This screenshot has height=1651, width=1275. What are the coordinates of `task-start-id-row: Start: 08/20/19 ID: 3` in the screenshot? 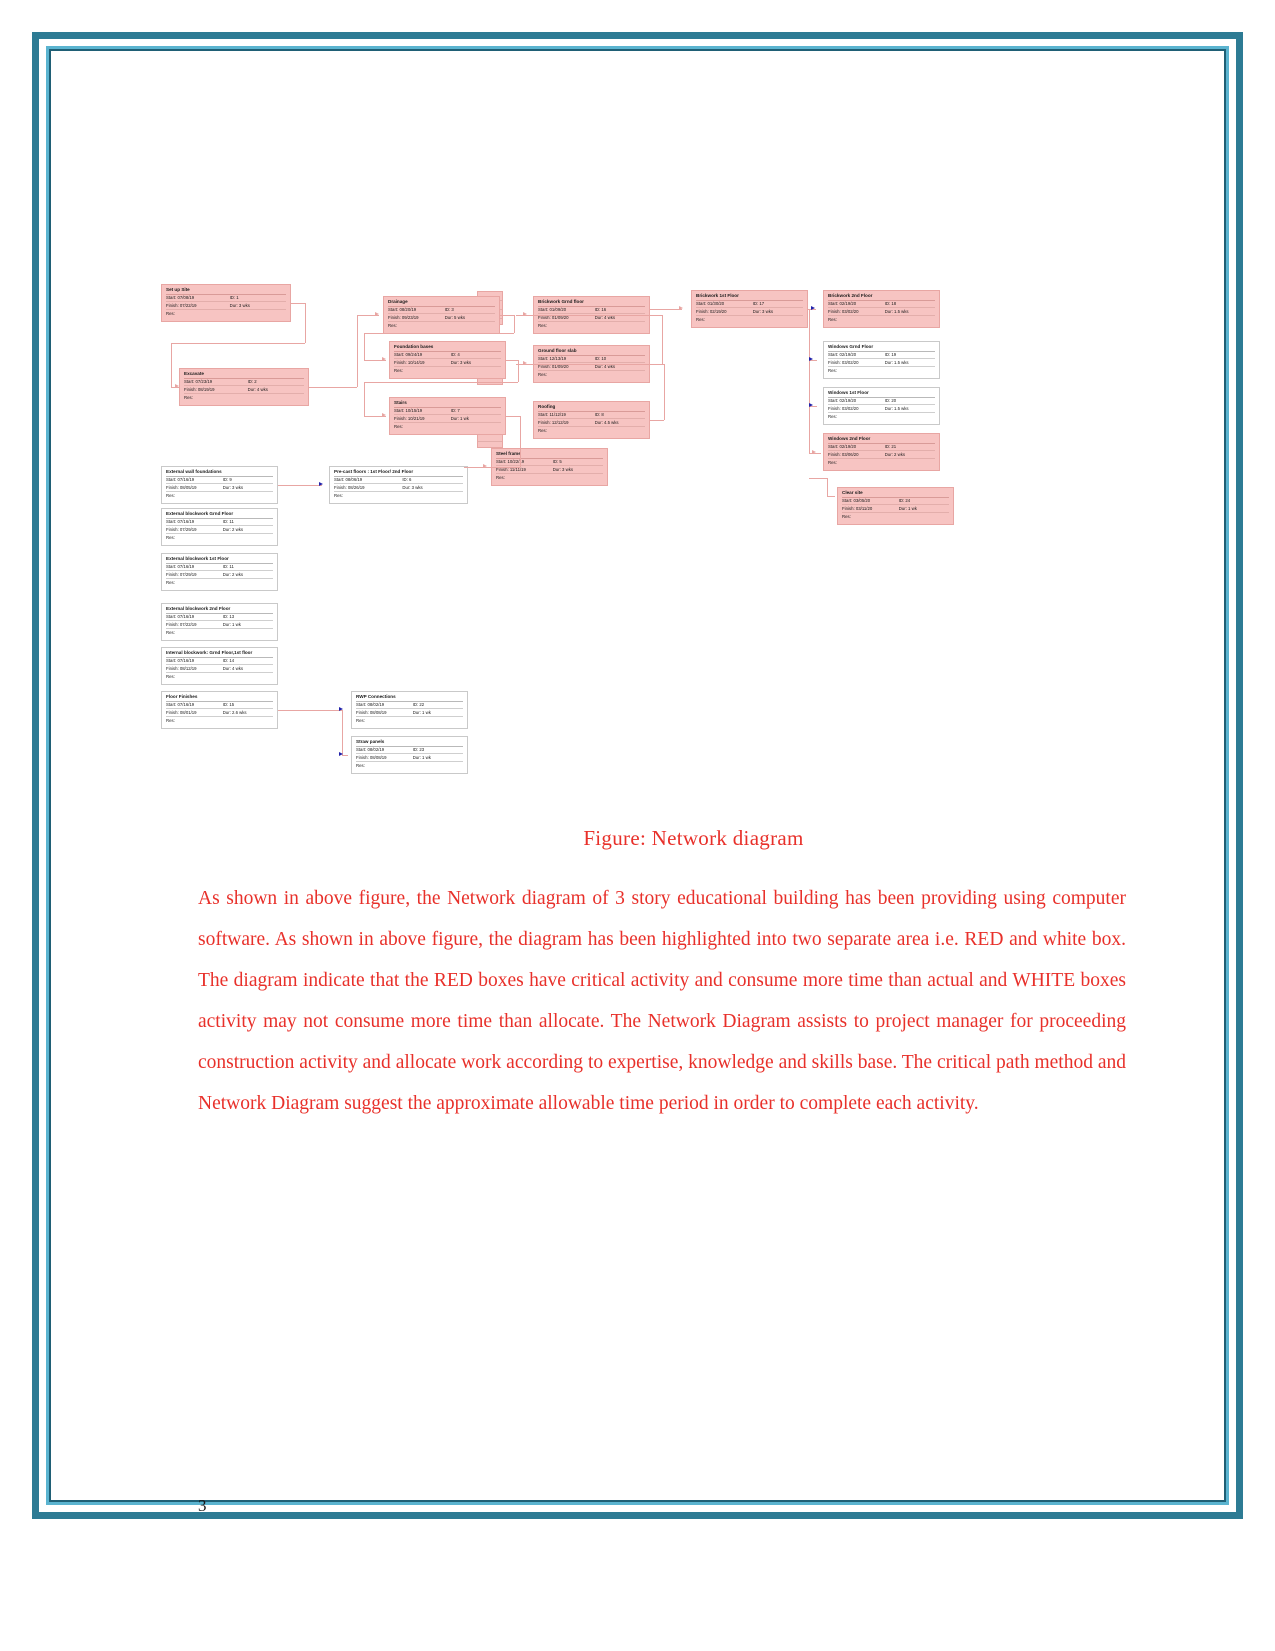 It's located at (441, 311).